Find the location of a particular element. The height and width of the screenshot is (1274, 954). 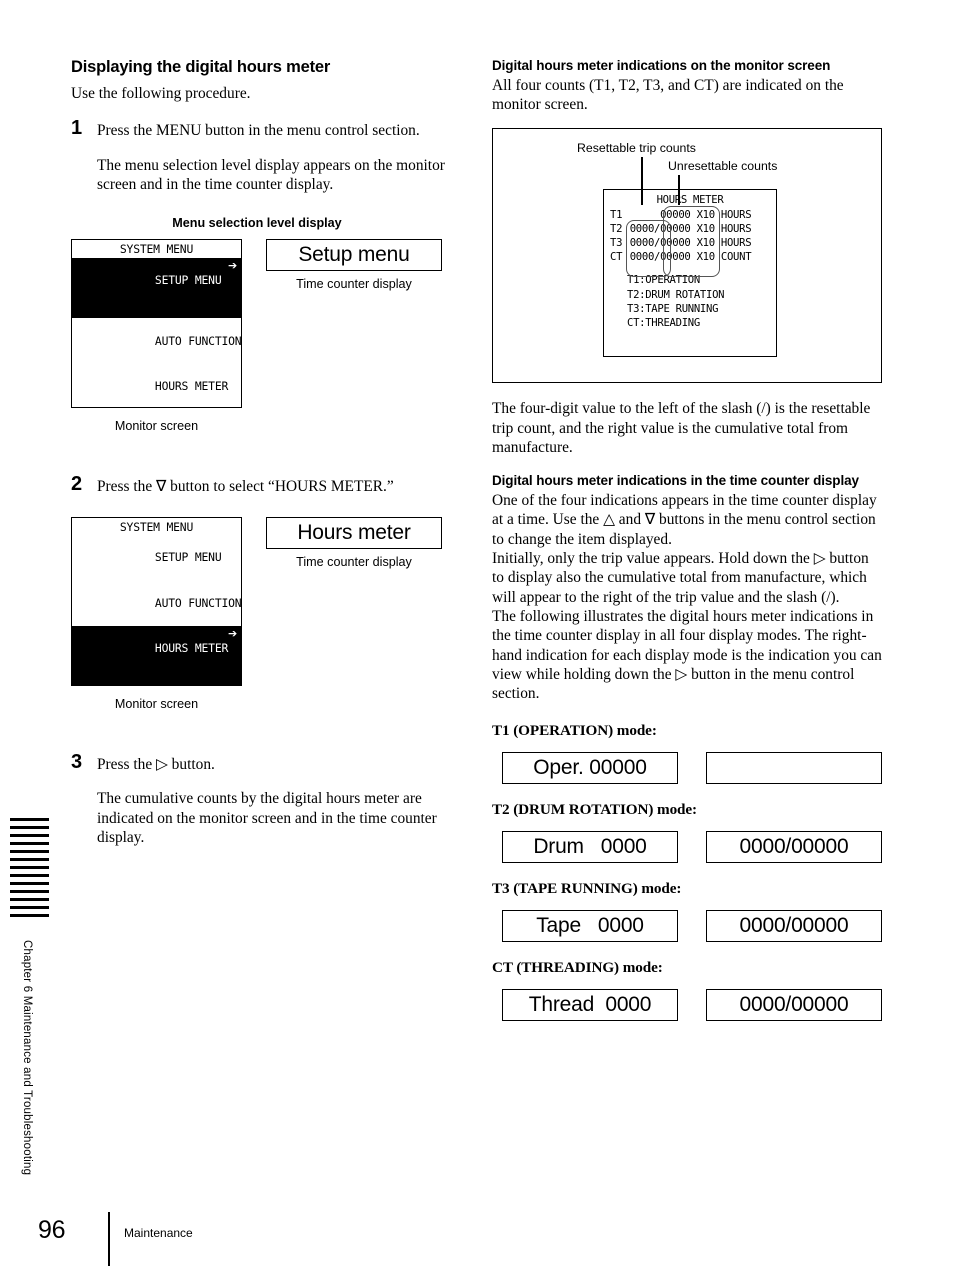

hours-meter-row-t2: T2 0000/00000 X10 HOURS is located at coordinates (690, 229).